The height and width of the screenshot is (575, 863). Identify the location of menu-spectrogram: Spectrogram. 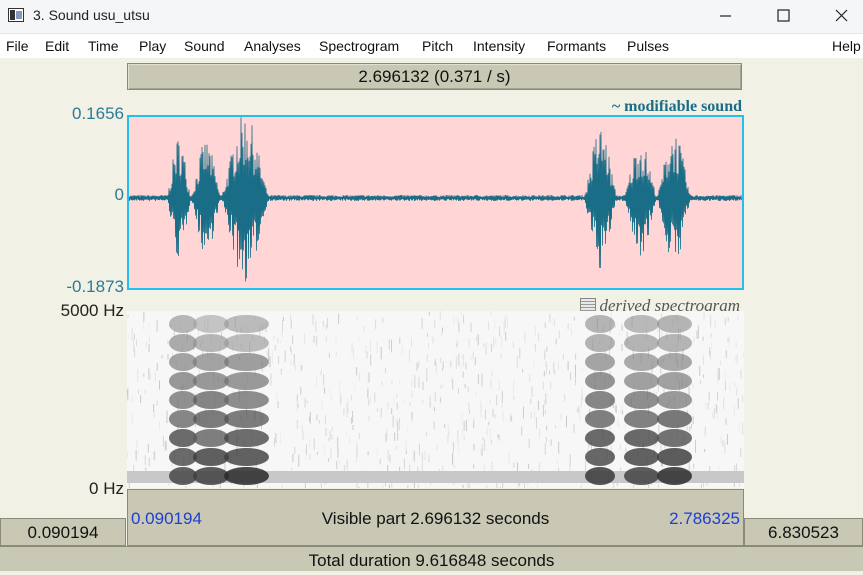
(359, 46).